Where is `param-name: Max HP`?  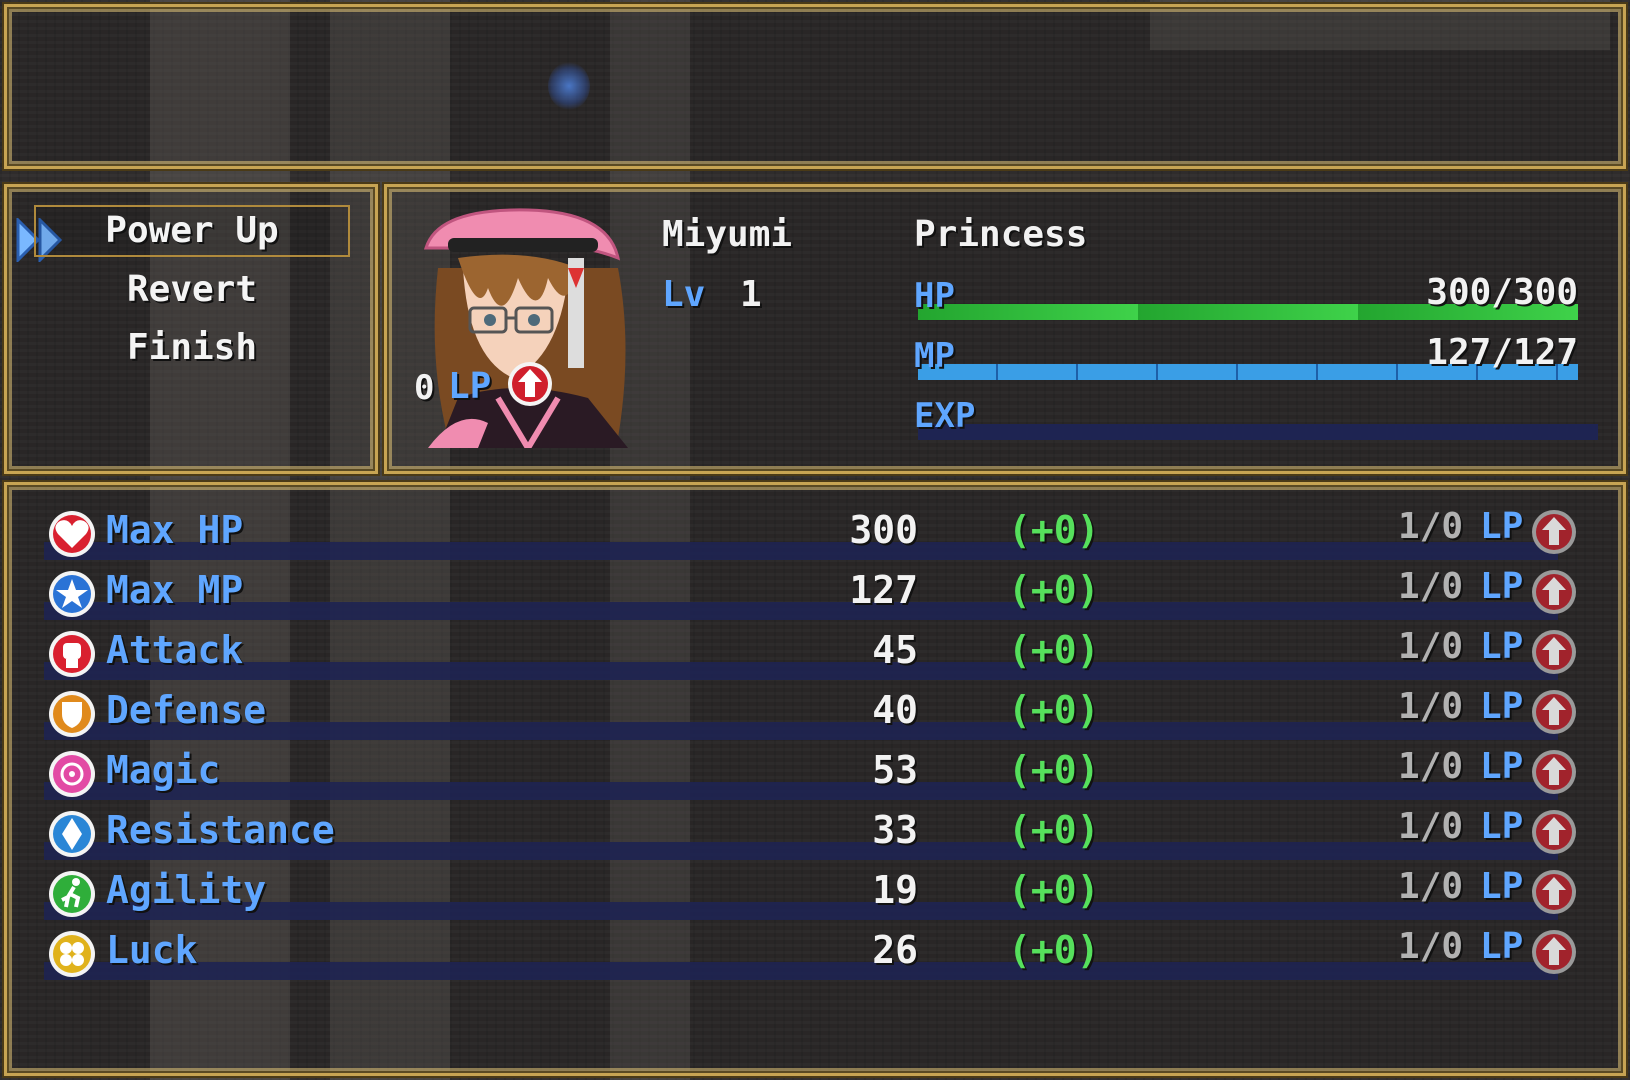
param-name: Max HP is located at coordinates (175, 530).